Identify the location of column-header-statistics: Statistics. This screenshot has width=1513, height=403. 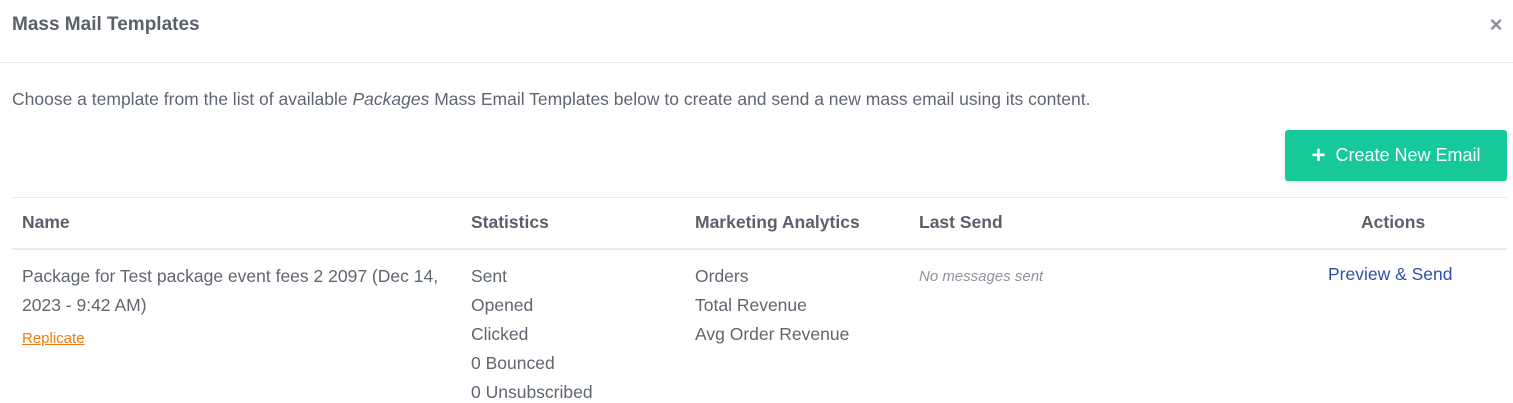
(510, 222).